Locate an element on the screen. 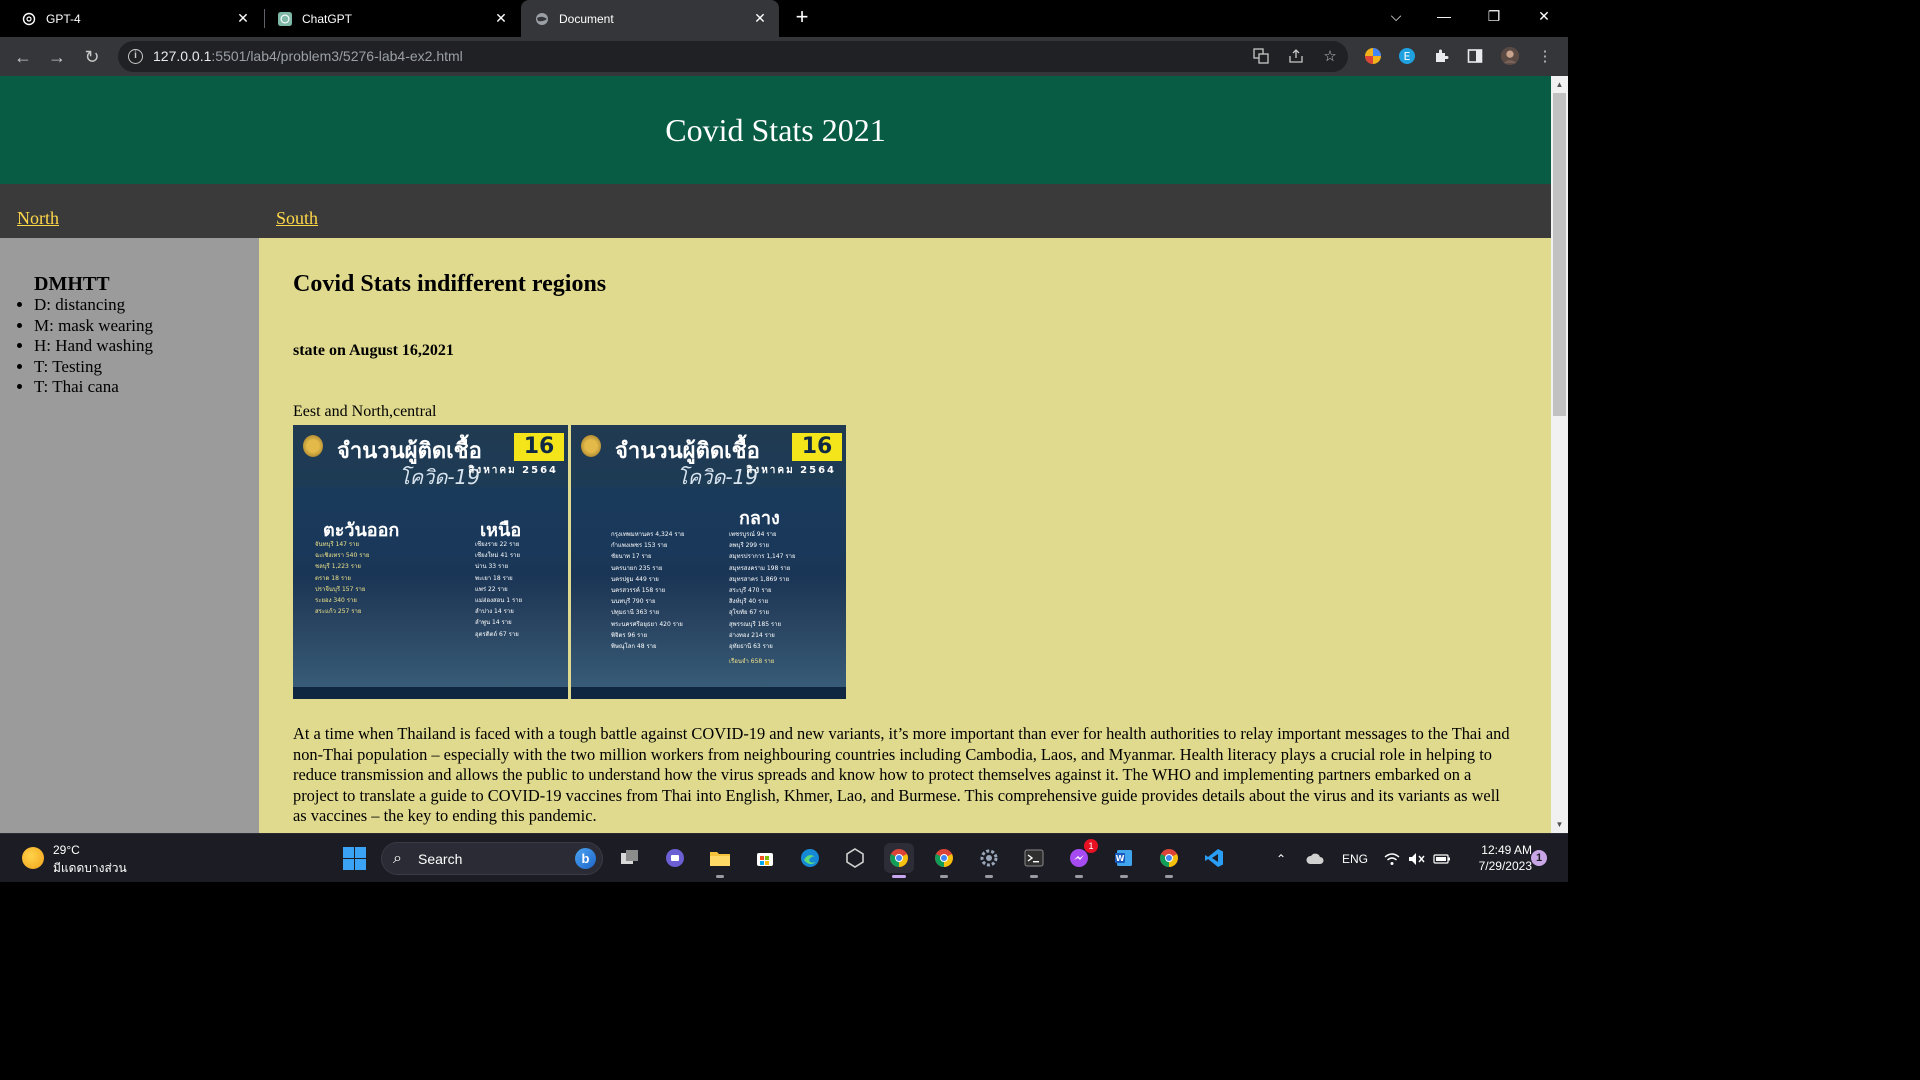 The height and width of the screenshot is (1080, 1920). poster-row: ปทุมธานี 363 ราย is located at coordinates (635, 613).